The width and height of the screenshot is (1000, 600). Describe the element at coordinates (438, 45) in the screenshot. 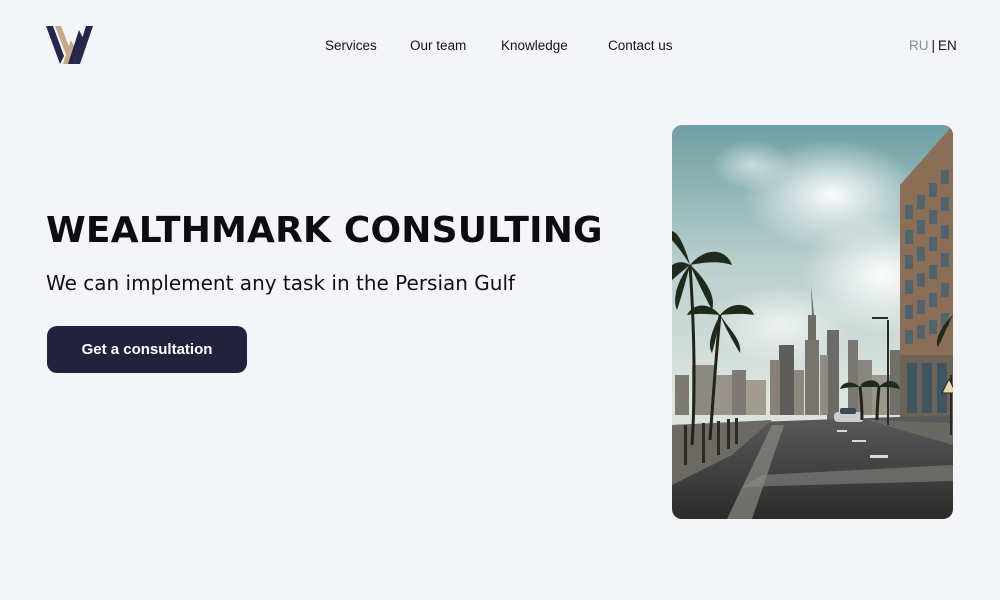

I see `nav-item-our-team: Our team` at that location.